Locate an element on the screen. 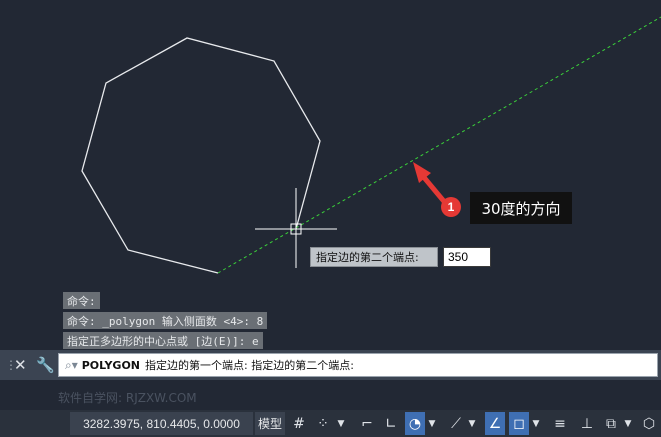 The height and width of the screenshot is (437, 661). command-history-line: 命令: _polygon 输入侧面数 <4>: 8 is located at coordinates (165, 320).